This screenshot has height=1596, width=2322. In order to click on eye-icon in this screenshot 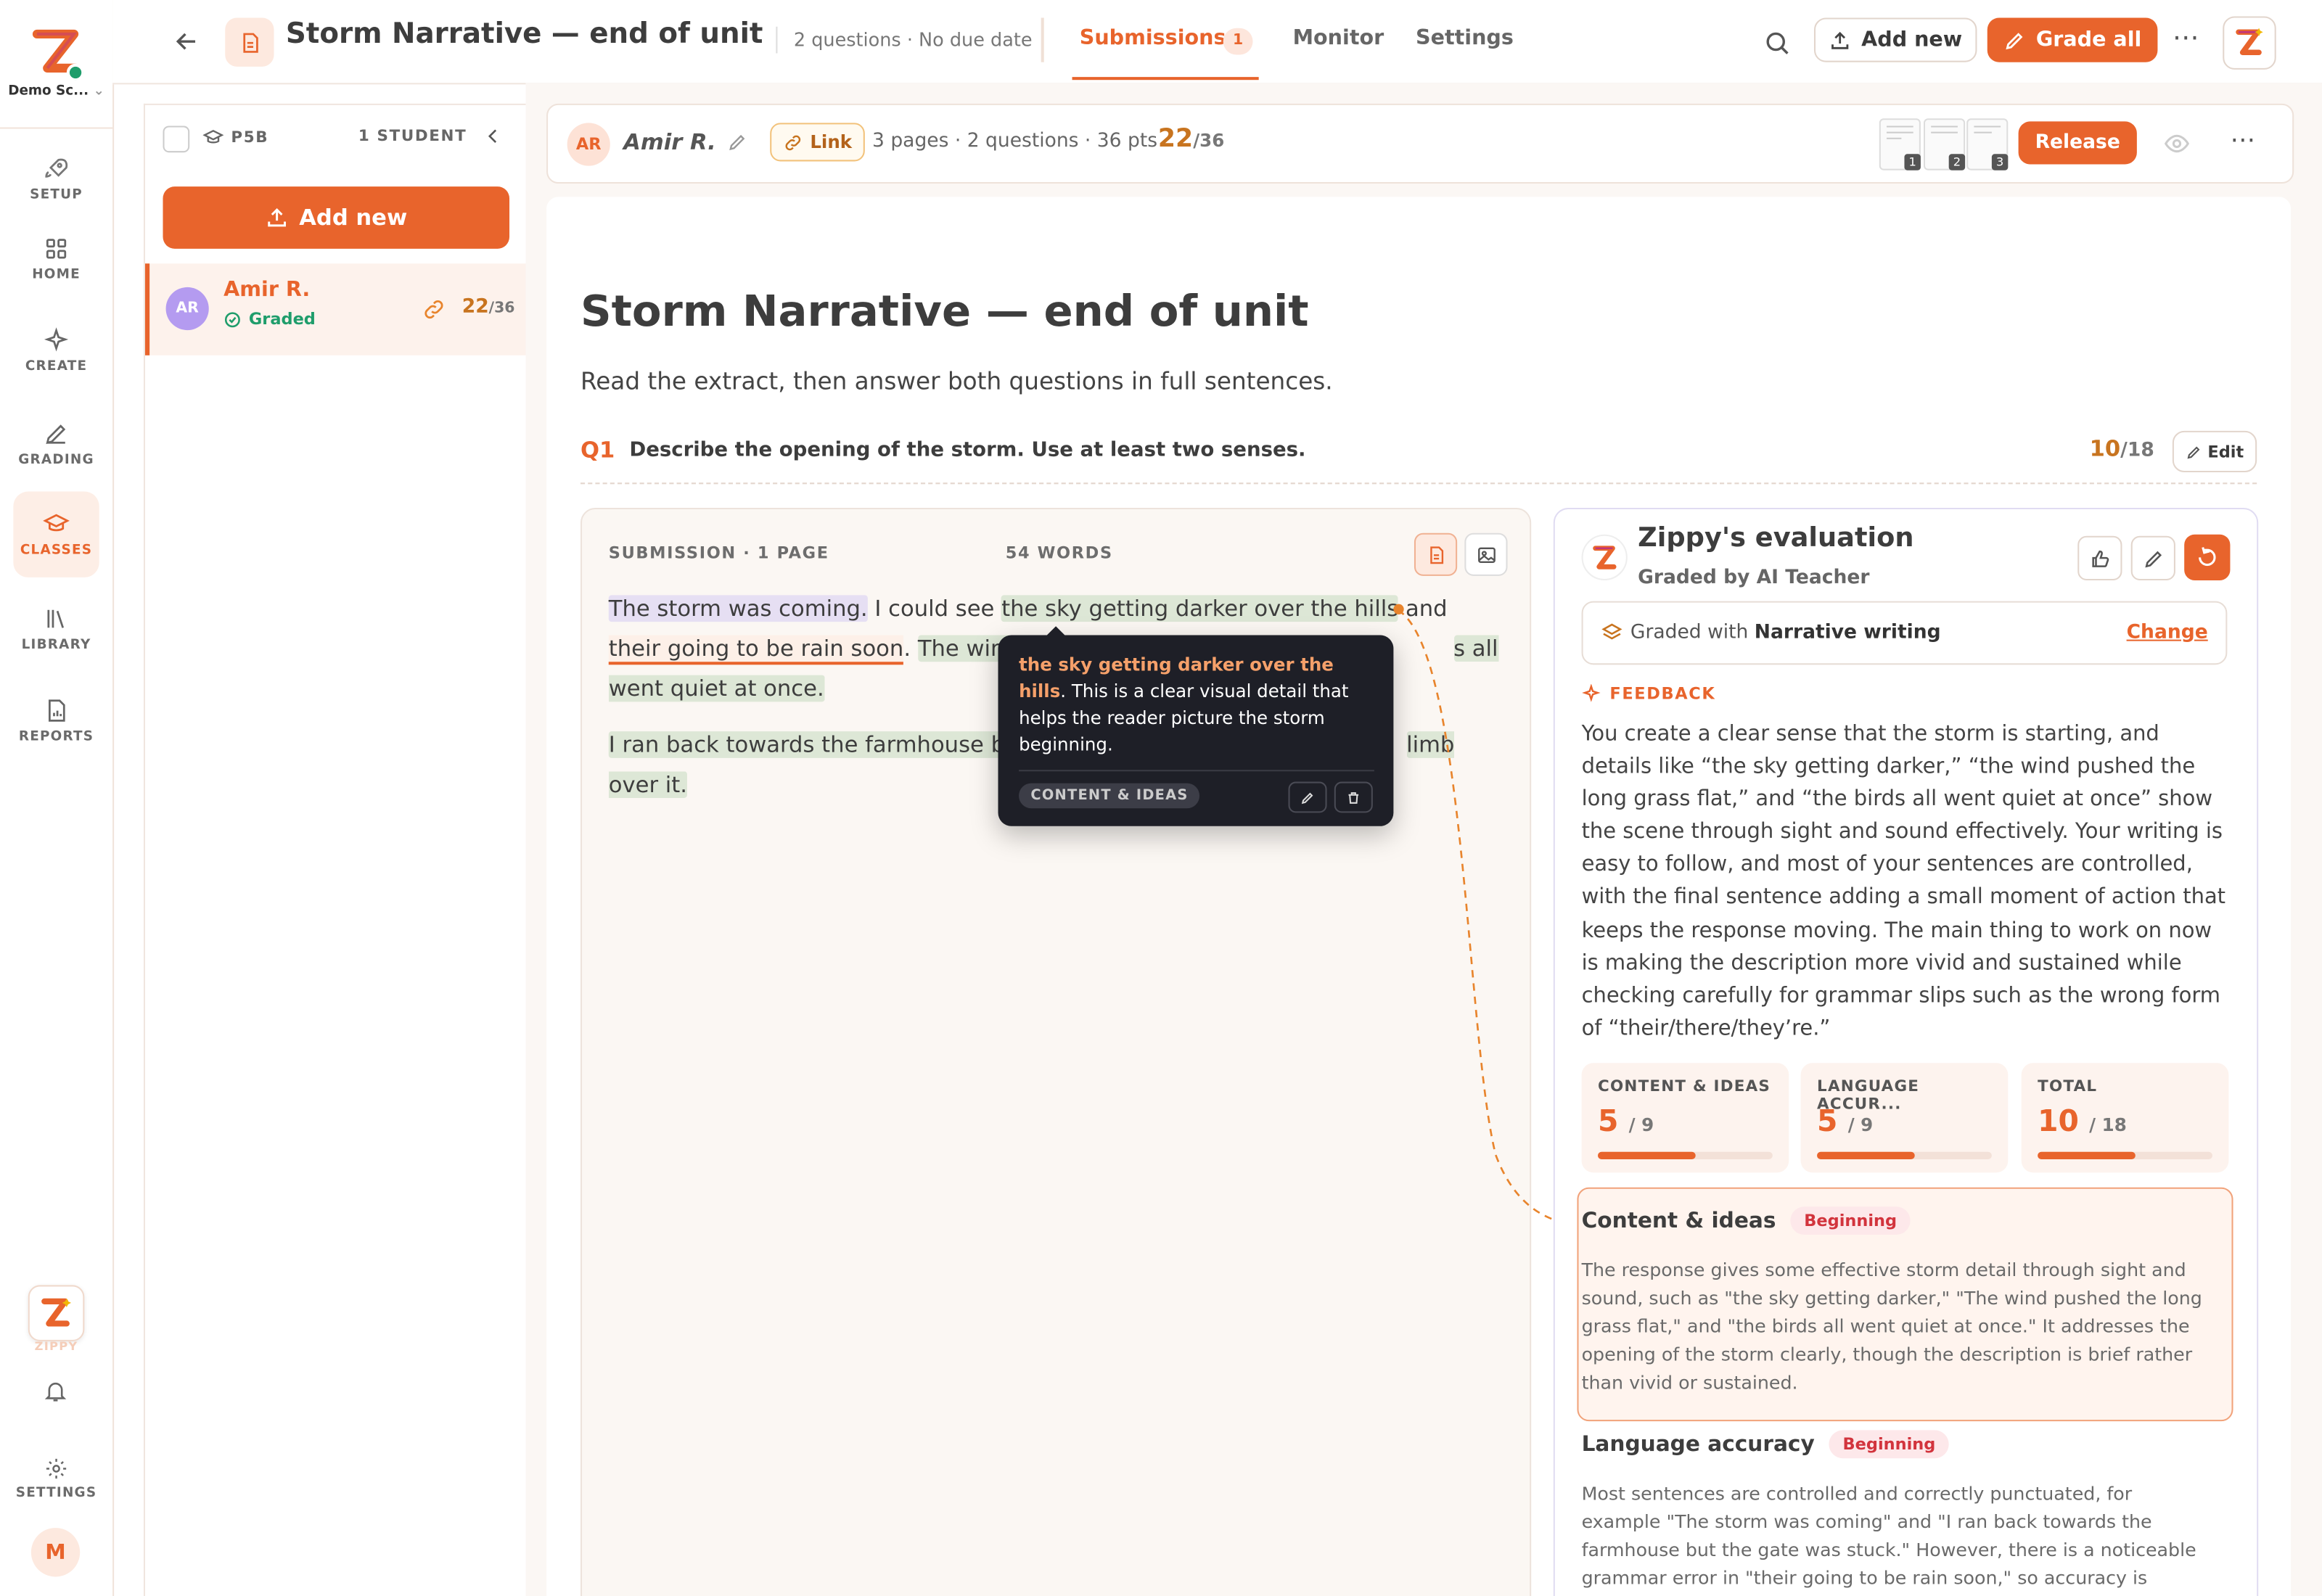, I will do `click(2177, 147)`.